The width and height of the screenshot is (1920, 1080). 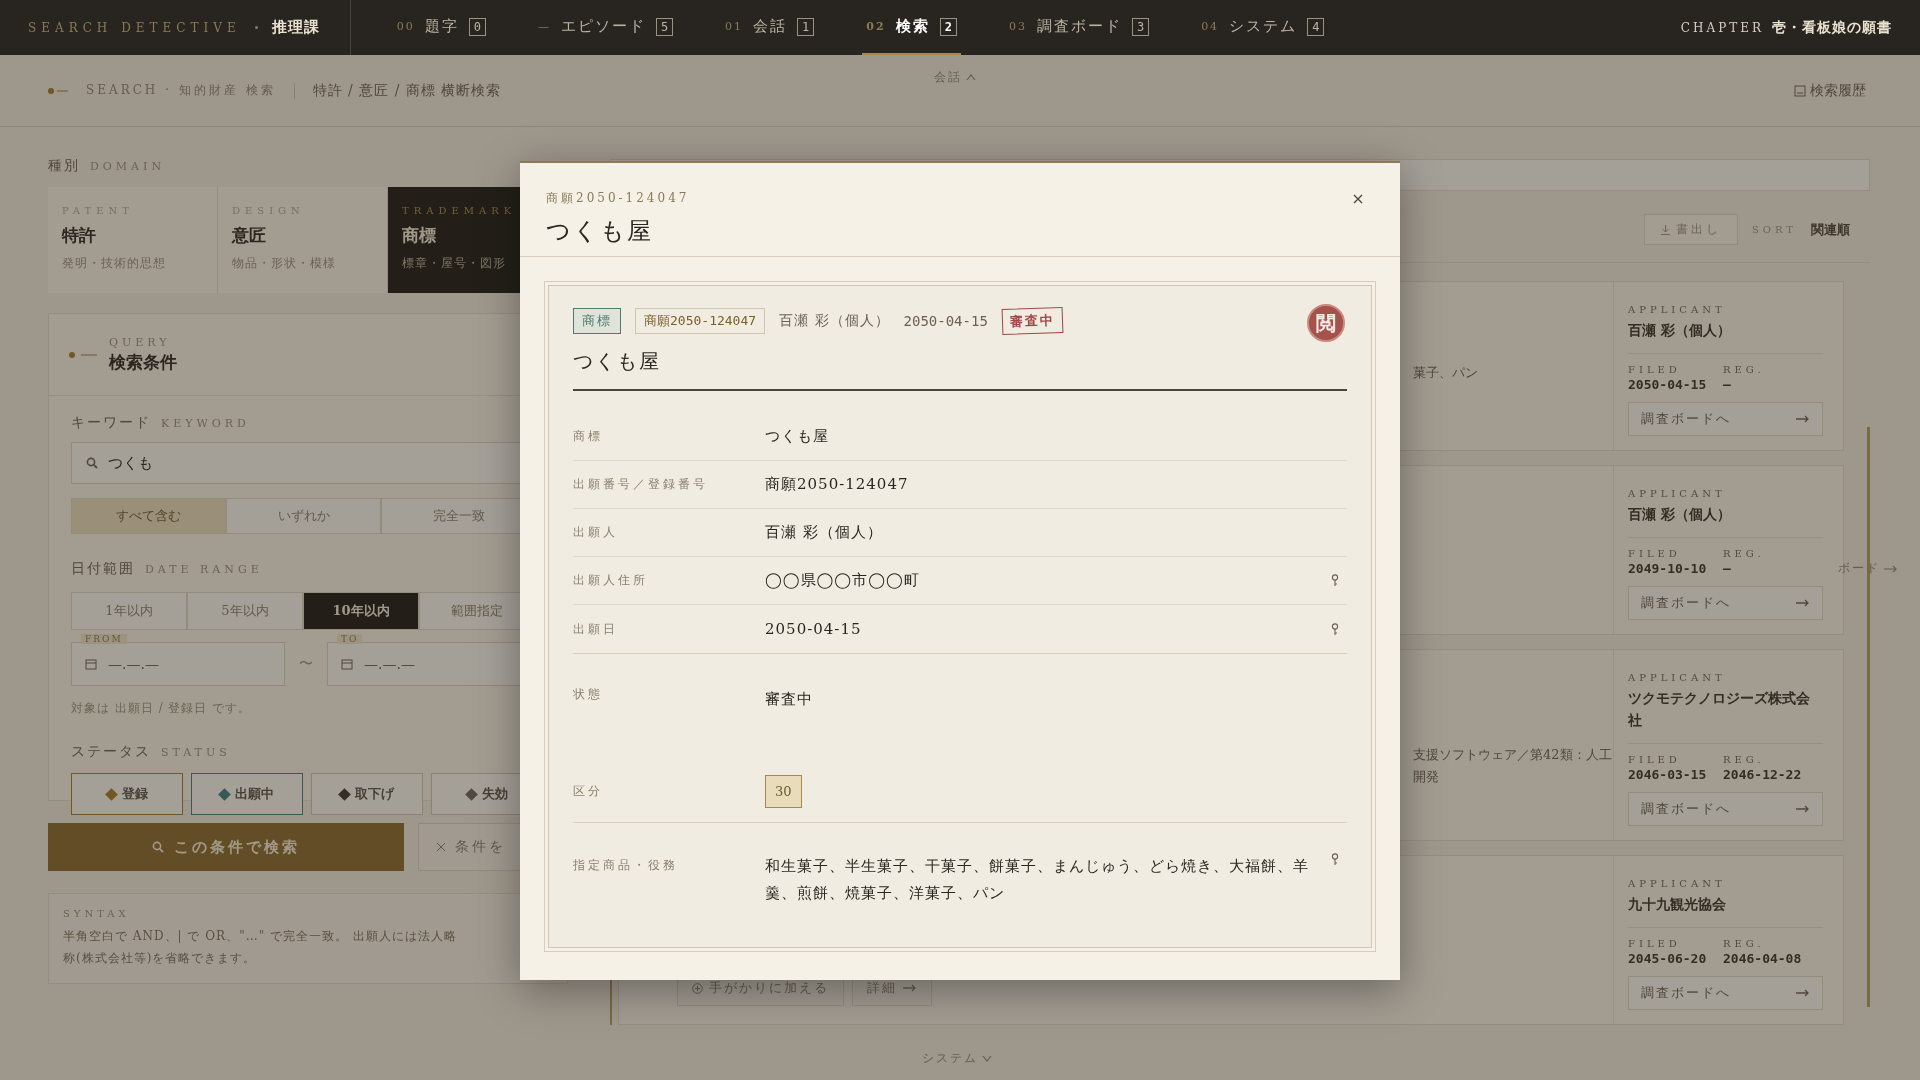 I want to click on segment-button: 1年以内, so click(x=129, y=611).